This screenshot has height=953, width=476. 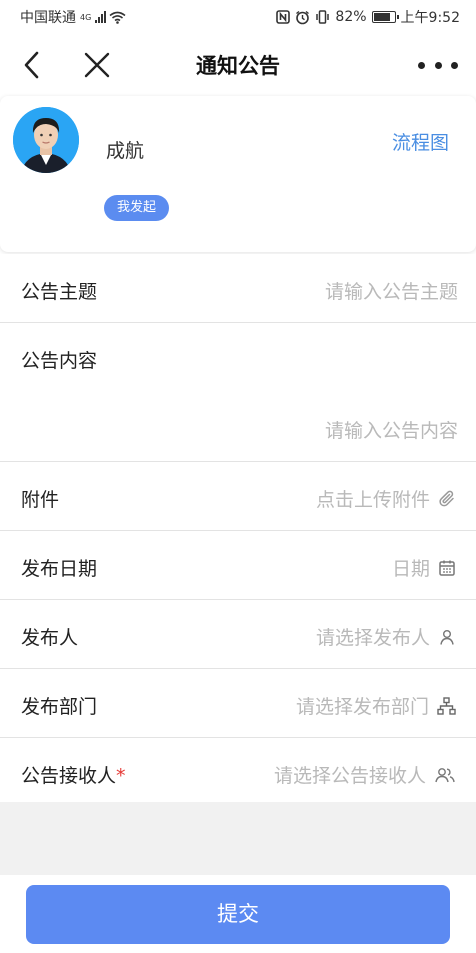 I want to click on attachment-upload: 点击上传附件, so click(x=386, y=498).